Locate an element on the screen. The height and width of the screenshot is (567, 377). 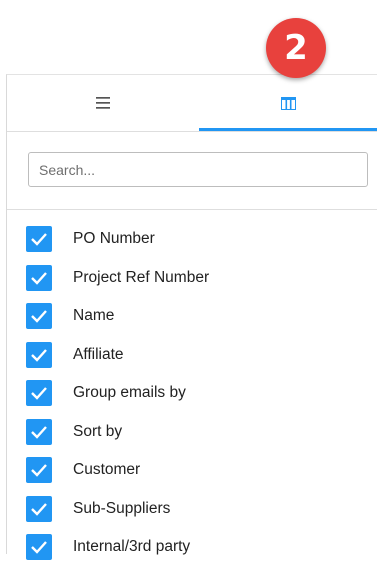
column-label: Internal/3rd party is located at coordinates (132, 547).